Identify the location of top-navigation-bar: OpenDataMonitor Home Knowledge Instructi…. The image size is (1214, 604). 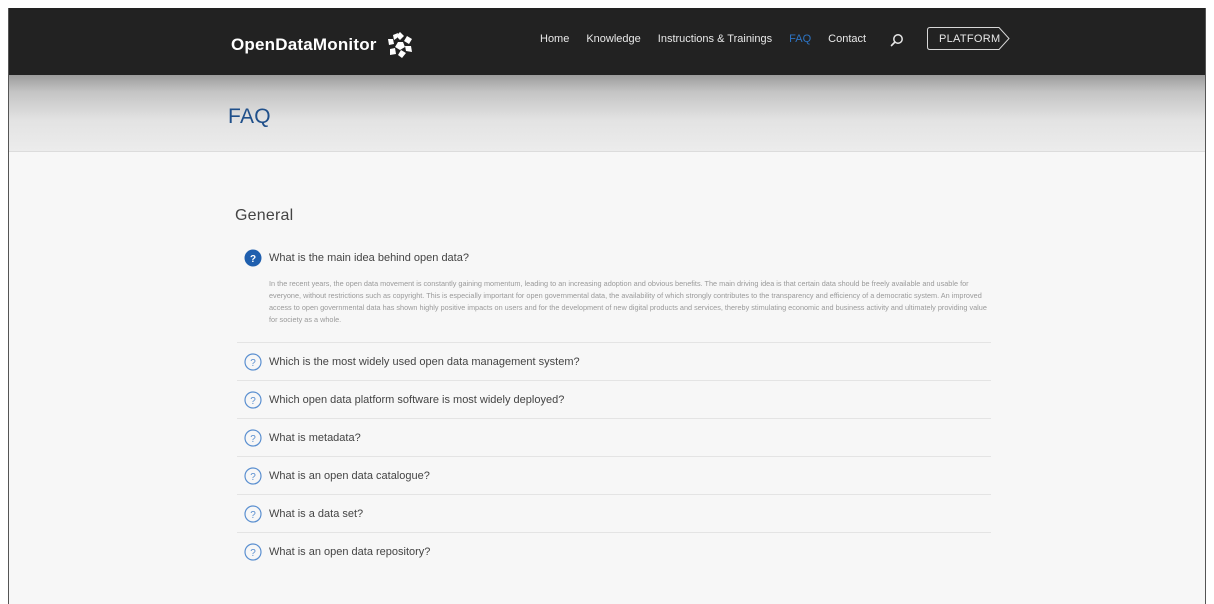
(607, 41).